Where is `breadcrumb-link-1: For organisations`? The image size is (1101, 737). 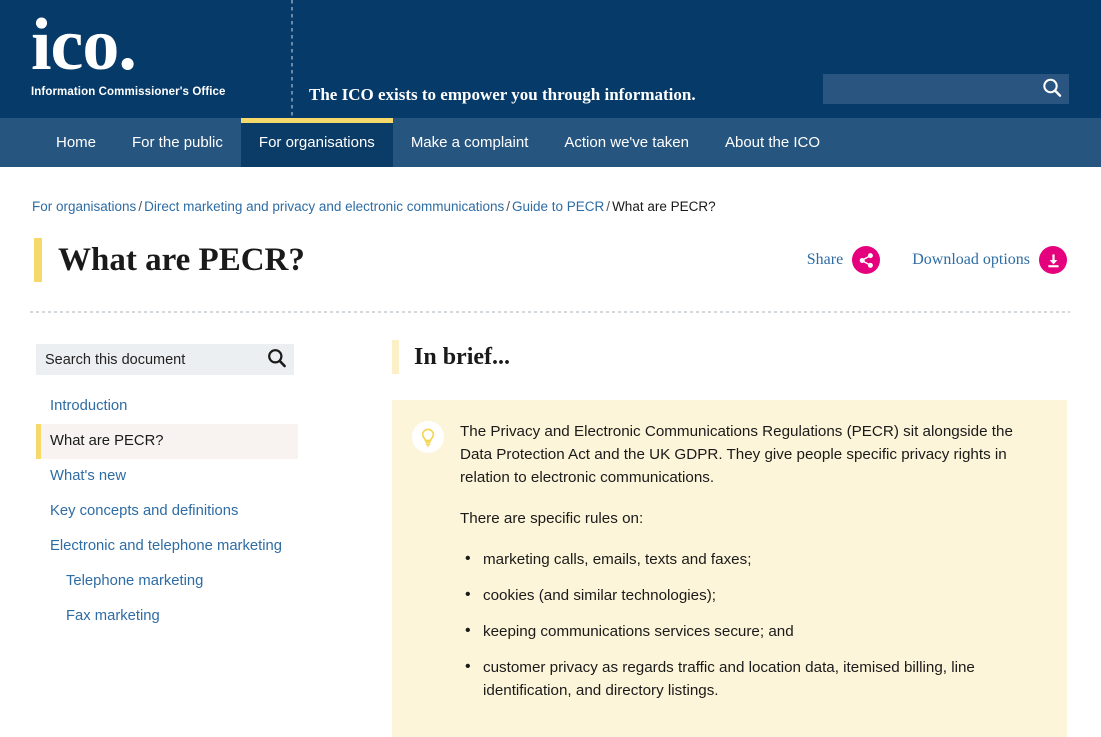 breadcrumb-link-1: For organisations is located at coordinates (84, 206).